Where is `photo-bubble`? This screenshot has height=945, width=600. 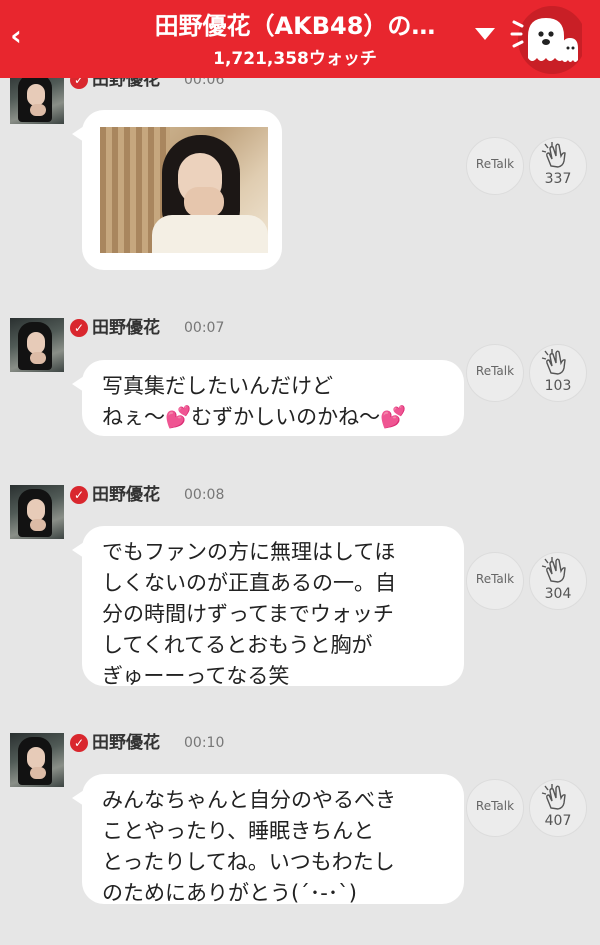 photo-bubble is located at coordinates (177, 190).